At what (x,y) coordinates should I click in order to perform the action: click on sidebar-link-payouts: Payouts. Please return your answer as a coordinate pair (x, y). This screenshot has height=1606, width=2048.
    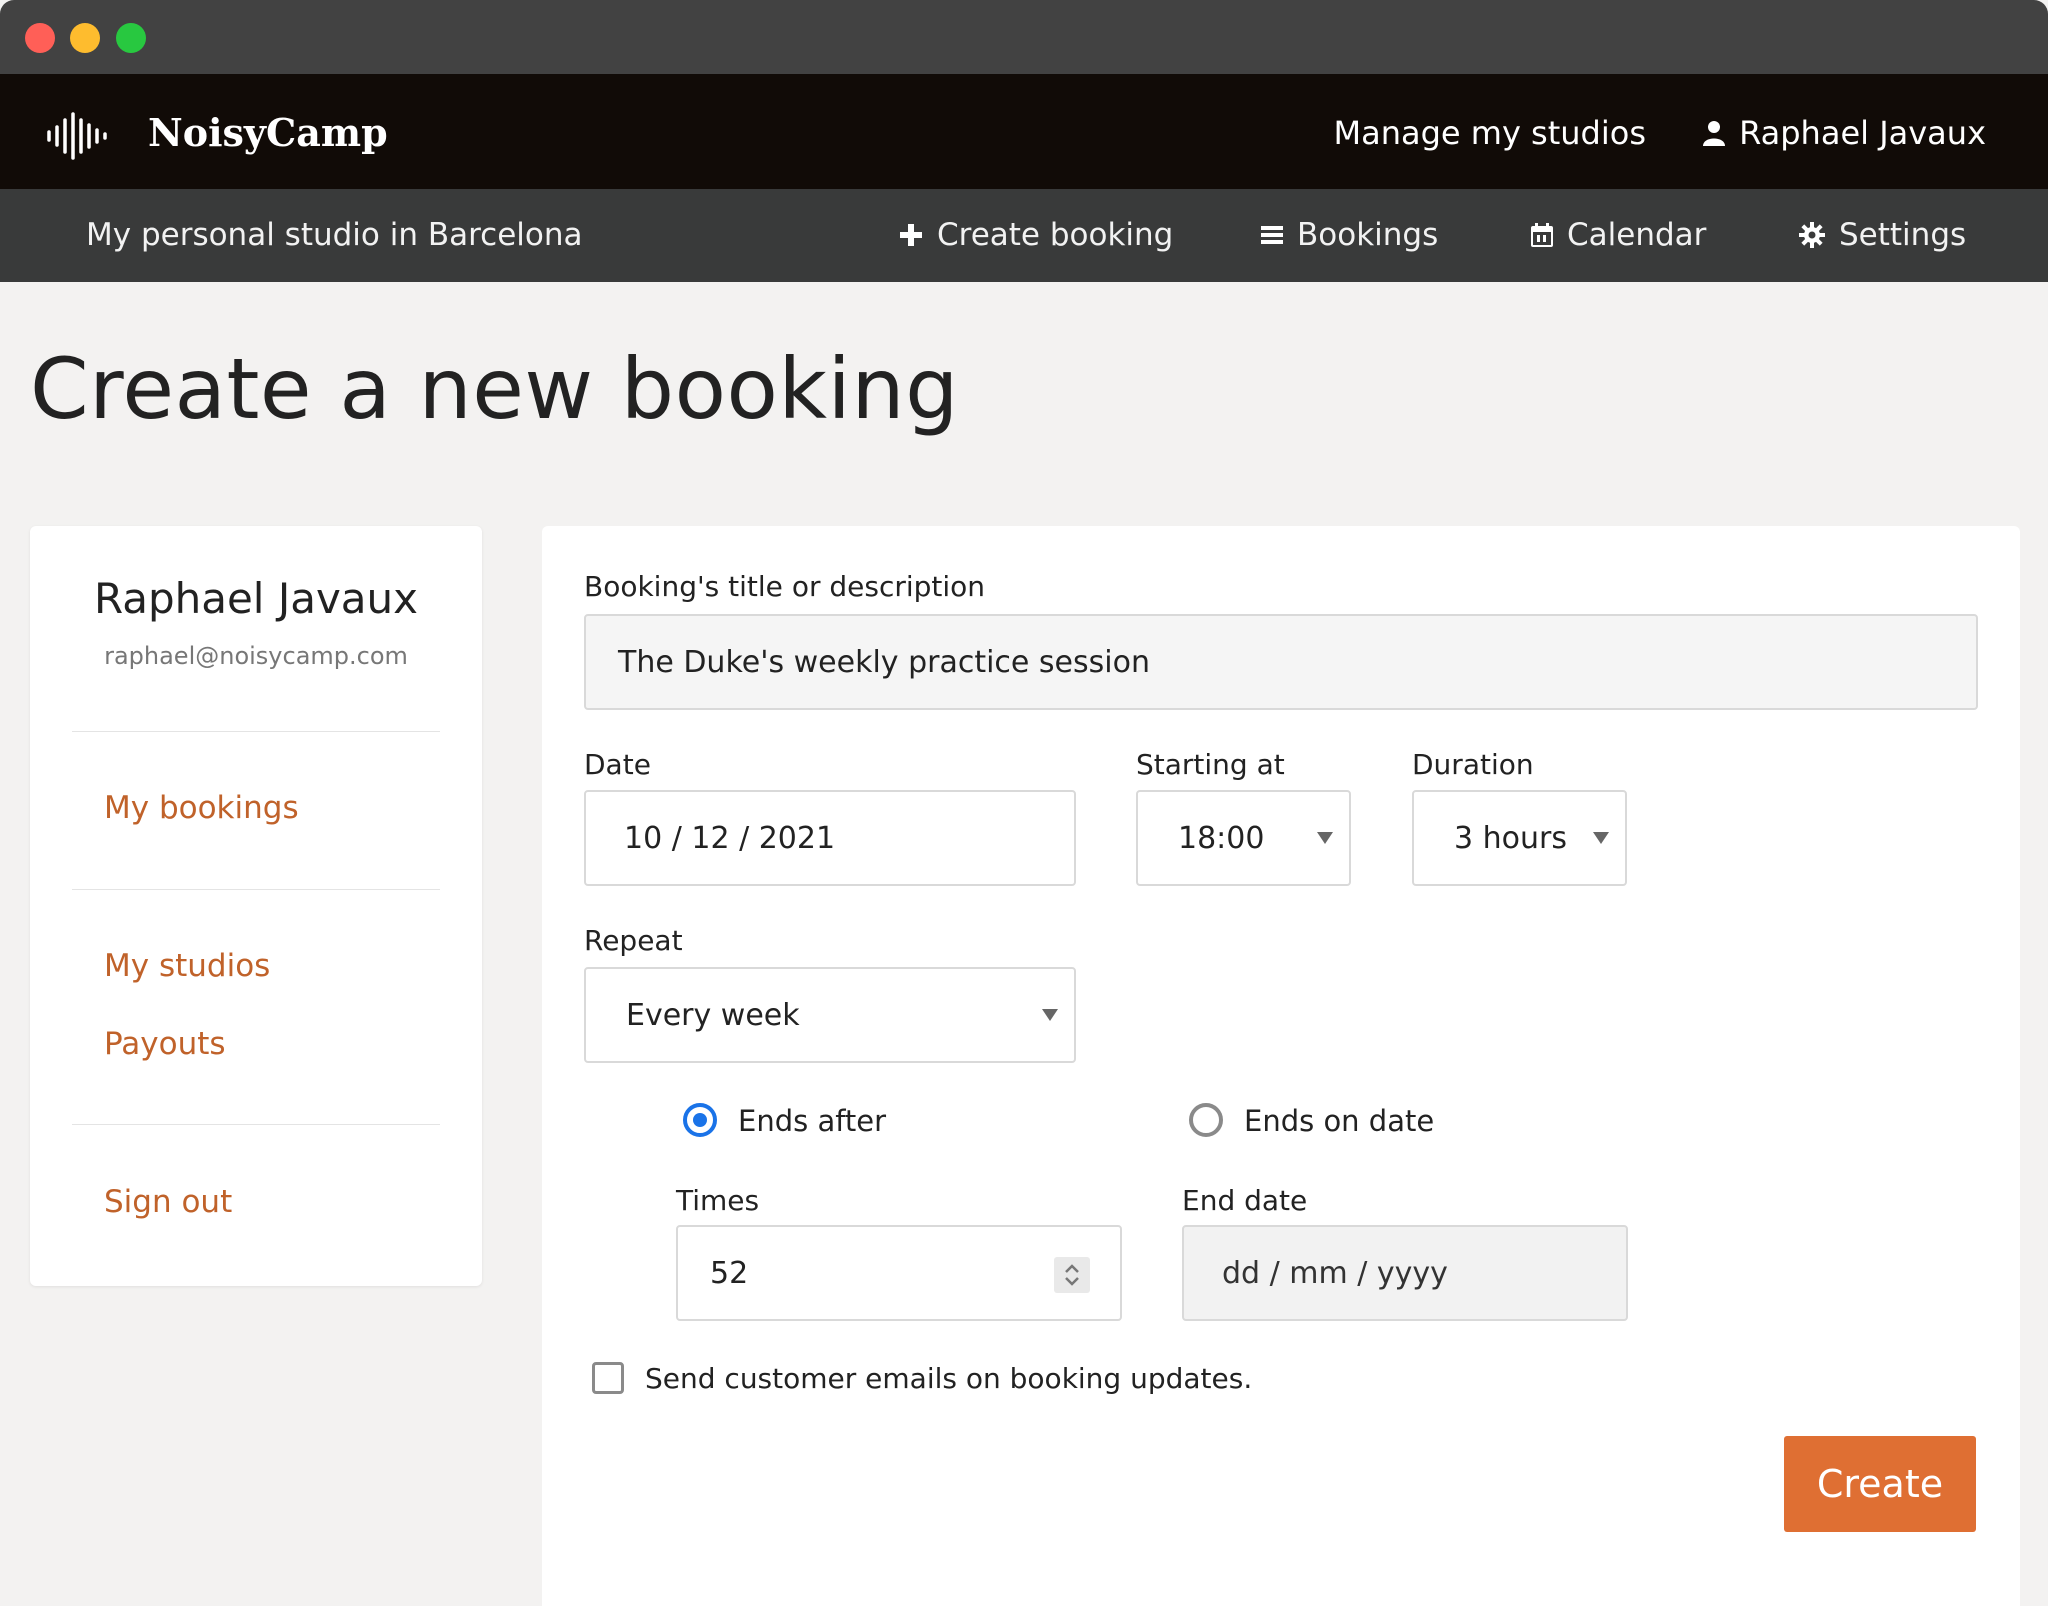
    Looking at the image, I should click on (165, 1044).